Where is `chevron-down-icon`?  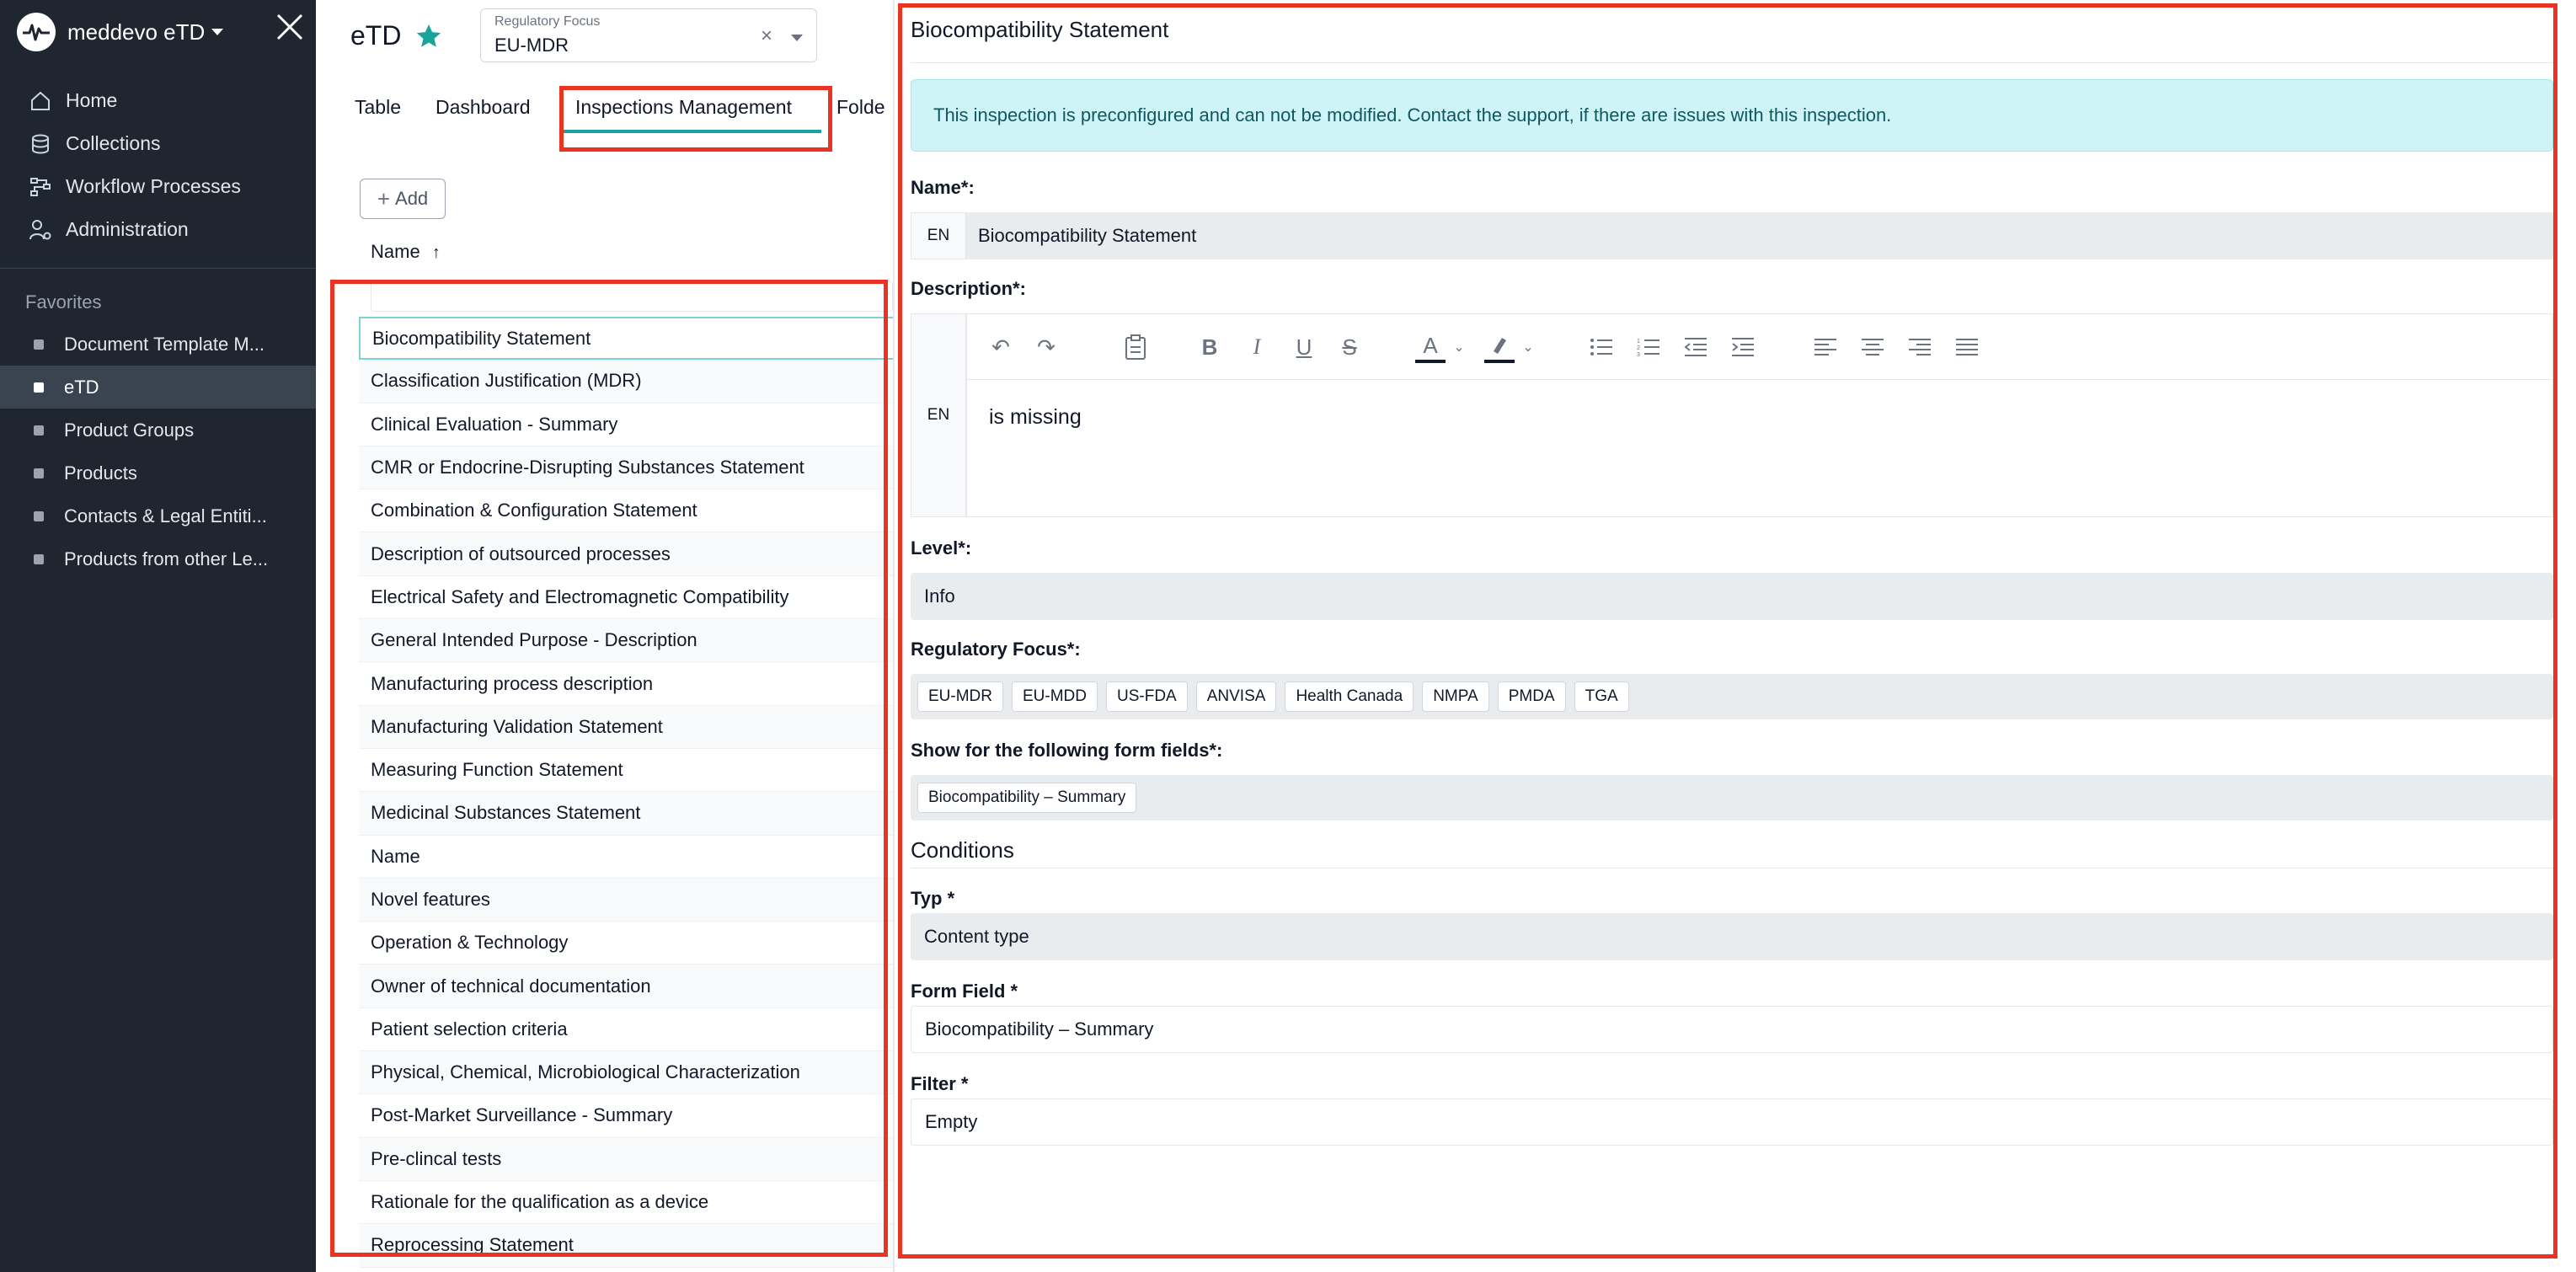 chevron-down-icon is located at coordinates (797, 38).